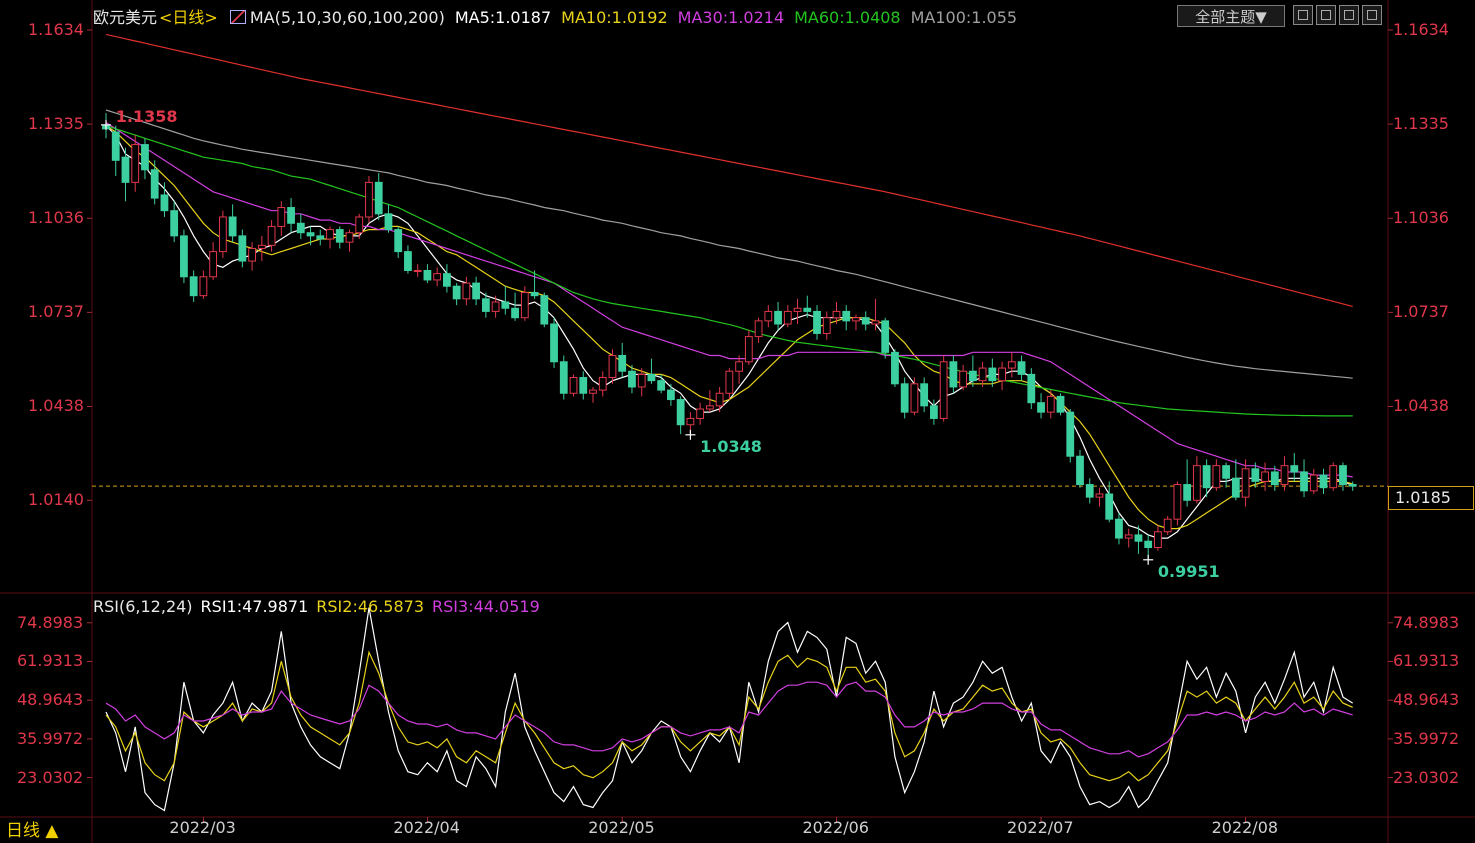 The height and width of the screenshot is (843, 1475). I want to click on rsi2-value: RSI2:46.5873, so click(370, 606).